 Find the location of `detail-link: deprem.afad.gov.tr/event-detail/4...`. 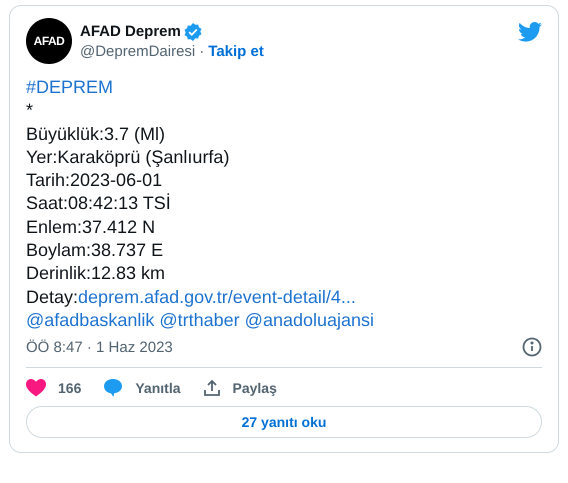

detail-link: deprem.afad.gov.tr/event-detail/4... is located at coordinates (217, 297).